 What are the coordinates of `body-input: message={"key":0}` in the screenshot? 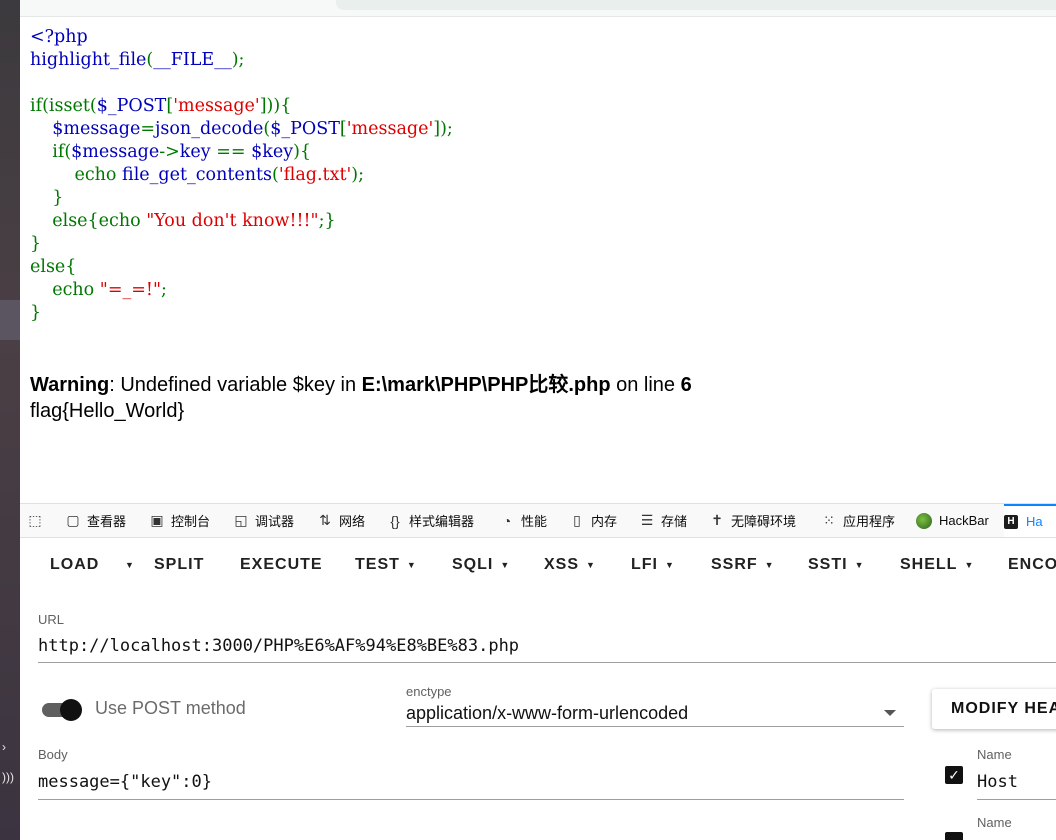 It's located at (125, 782).